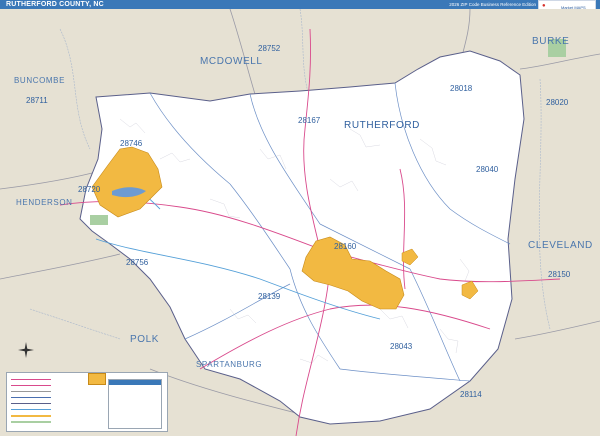  Describe the element at coordinates (99, 220) in the screenshot. I see `park-area` at that location.